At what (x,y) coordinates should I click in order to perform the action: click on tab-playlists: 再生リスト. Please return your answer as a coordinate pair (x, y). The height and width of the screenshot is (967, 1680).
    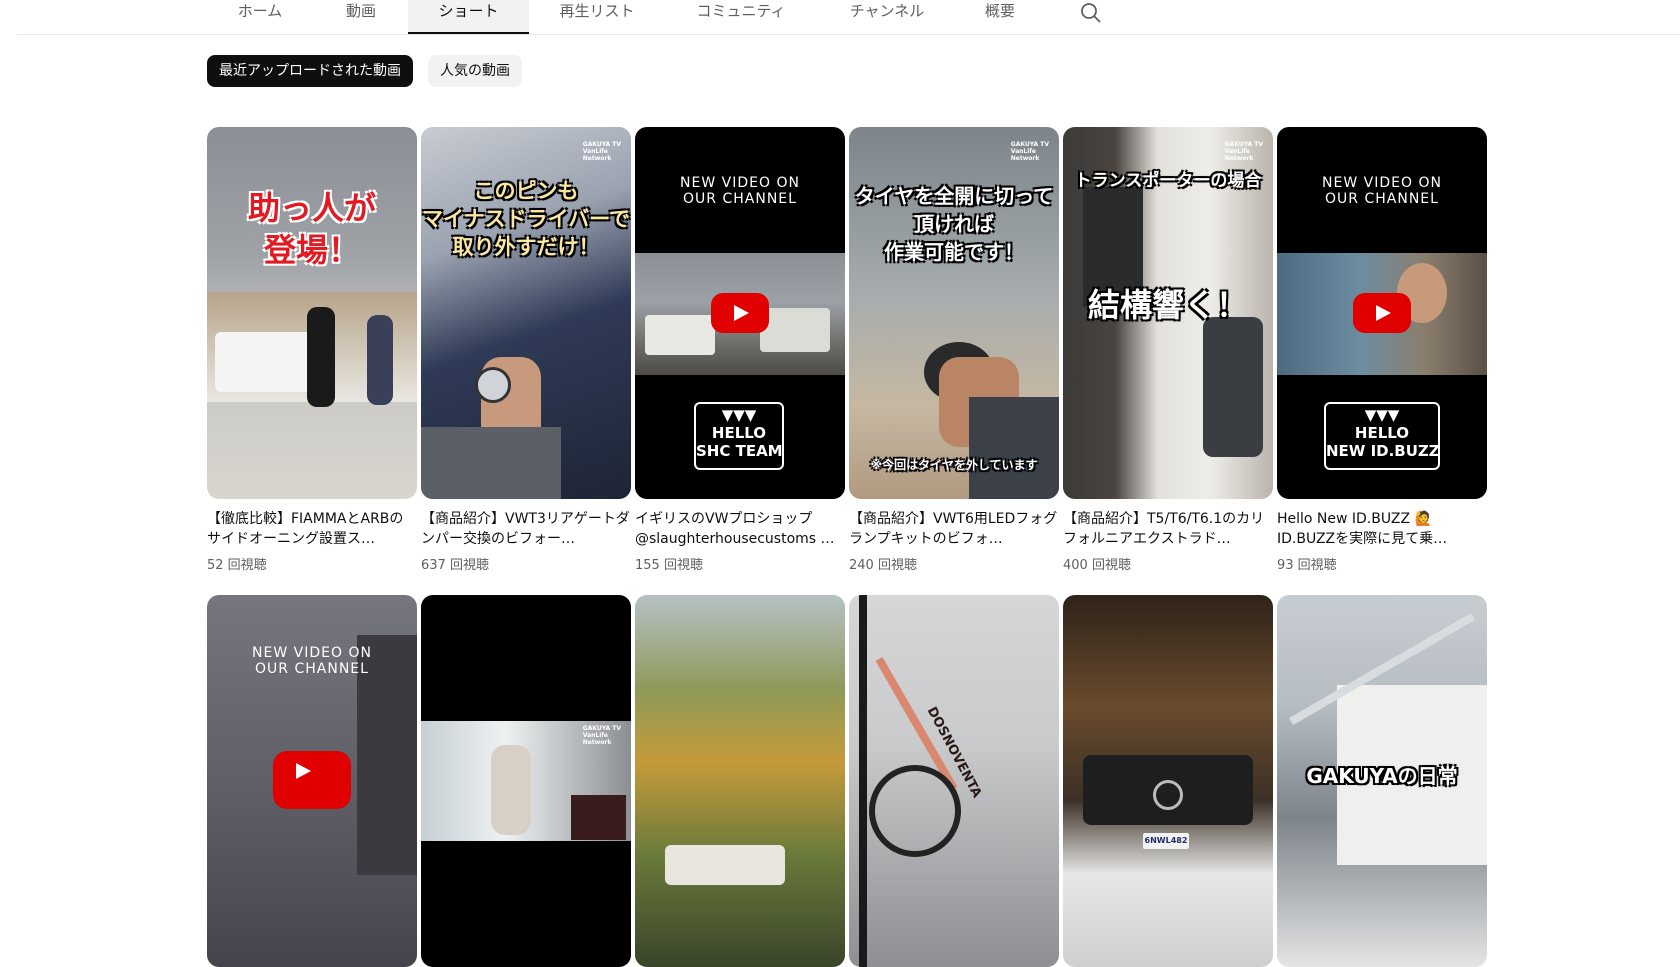
    Looking at the image, I should click on (597, 17).